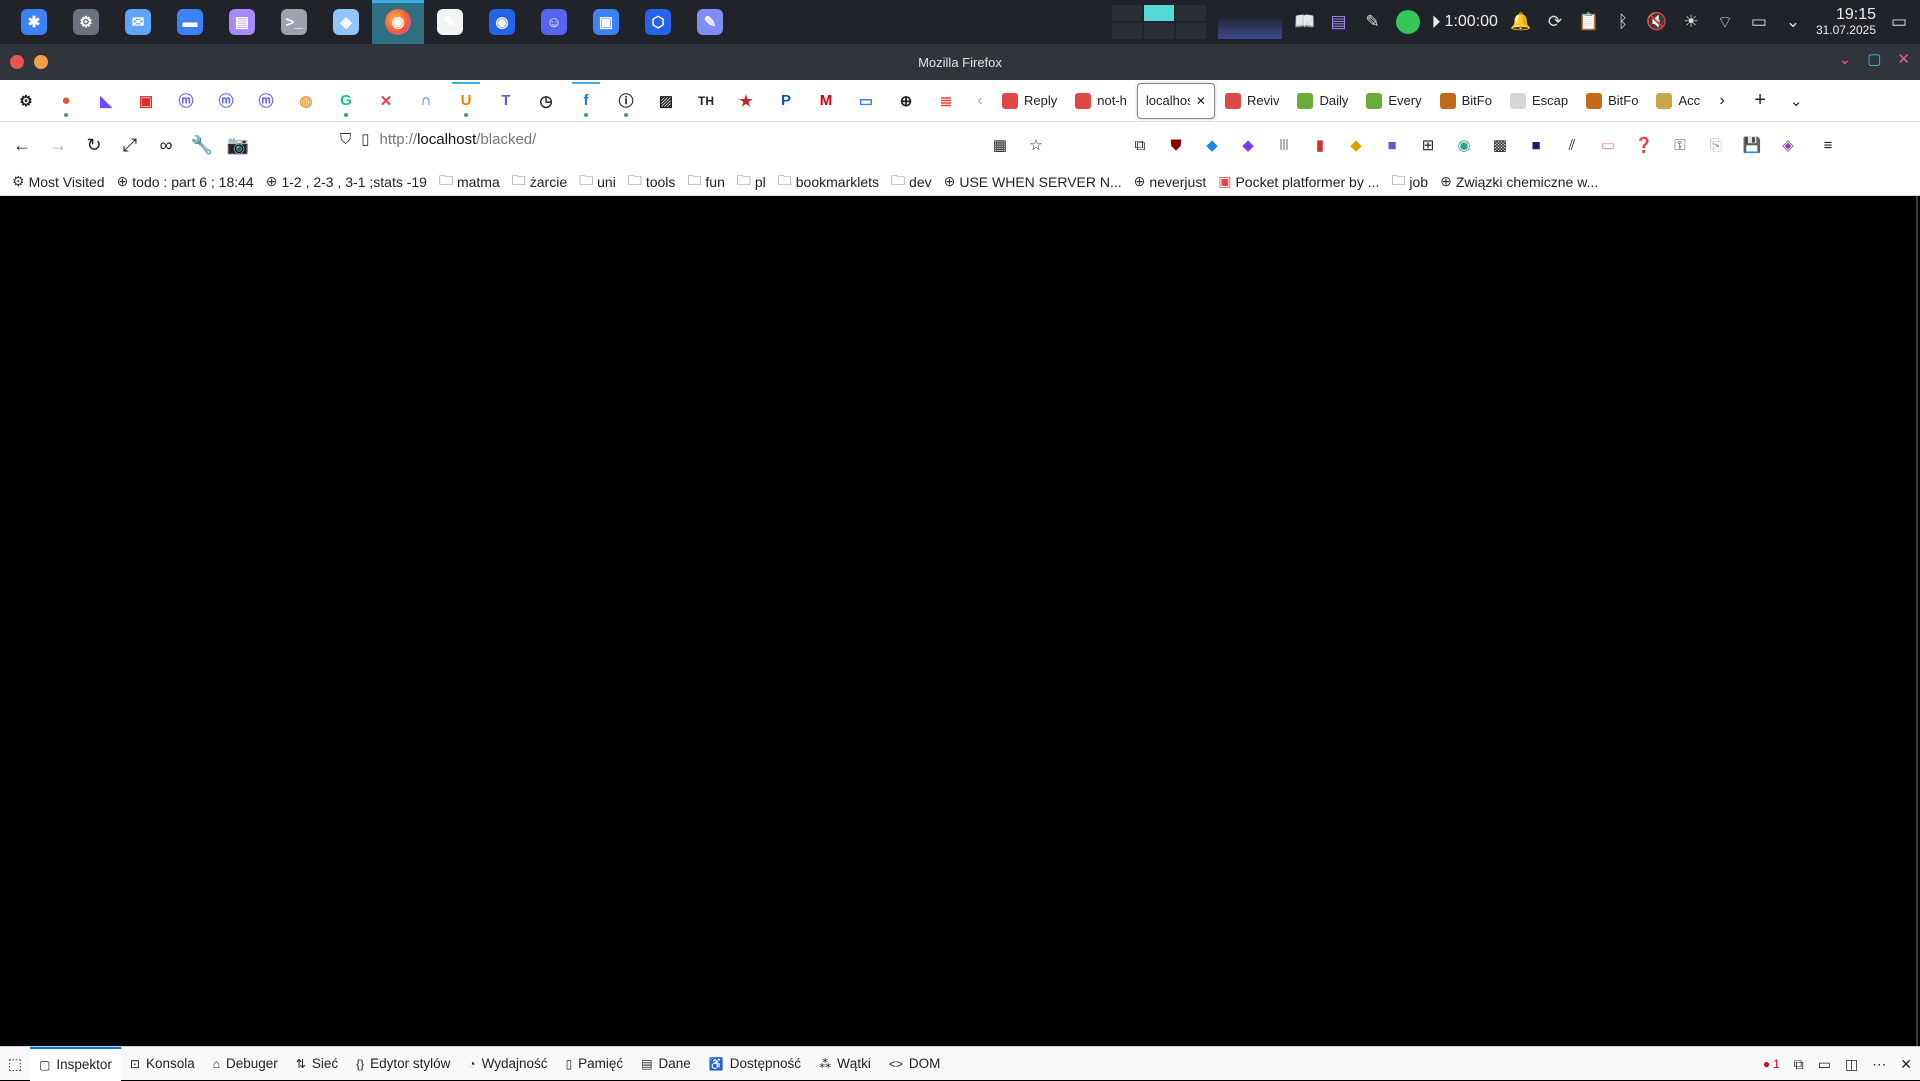  Describe the element at coordinates (242, 22) in the screenshot. I see `taskbar-app-notes-app: ▤` at that location.